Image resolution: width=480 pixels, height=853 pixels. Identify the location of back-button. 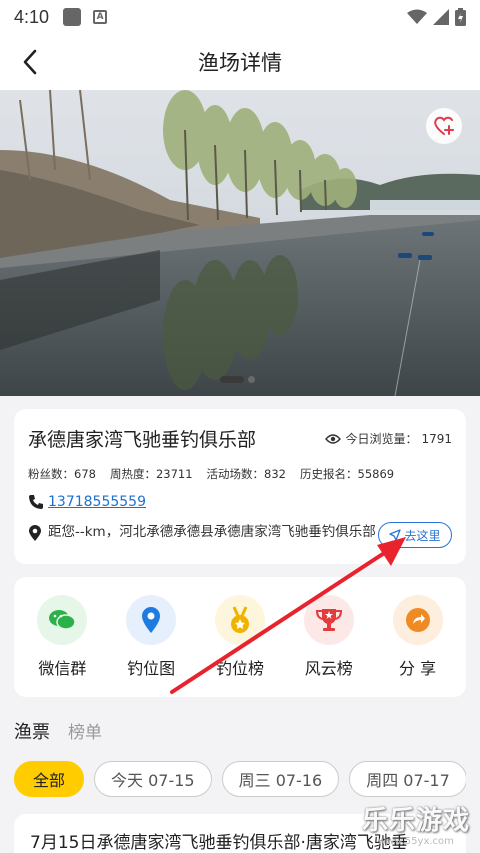
(30, 62).